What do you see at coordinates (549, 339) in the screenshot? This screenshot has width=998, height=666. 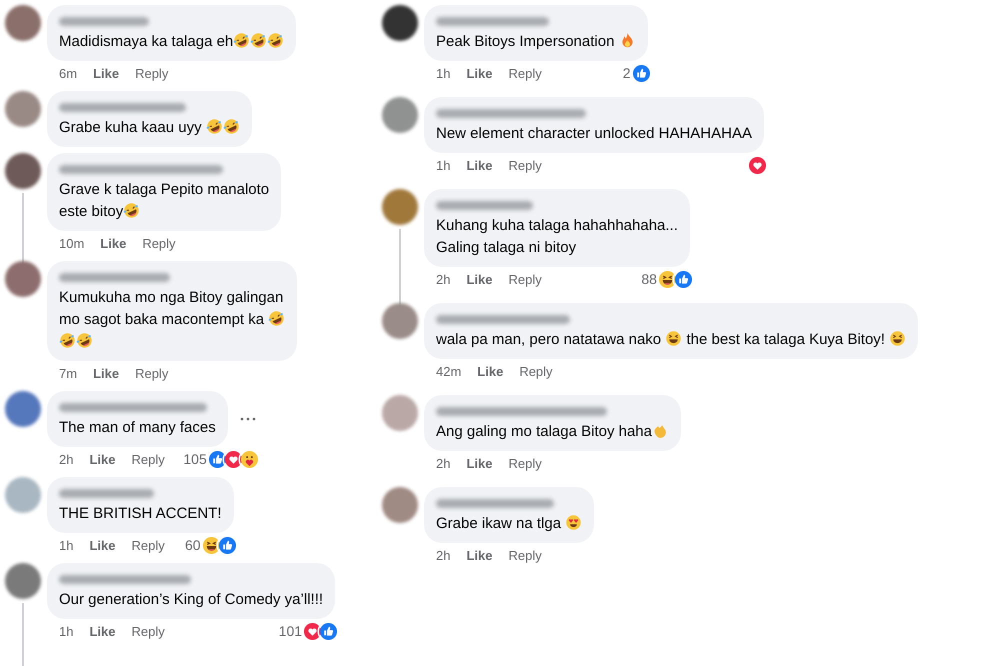 I see `comment-text: wala pa man, pero natatawa nako` at bounding box center [549, 339].